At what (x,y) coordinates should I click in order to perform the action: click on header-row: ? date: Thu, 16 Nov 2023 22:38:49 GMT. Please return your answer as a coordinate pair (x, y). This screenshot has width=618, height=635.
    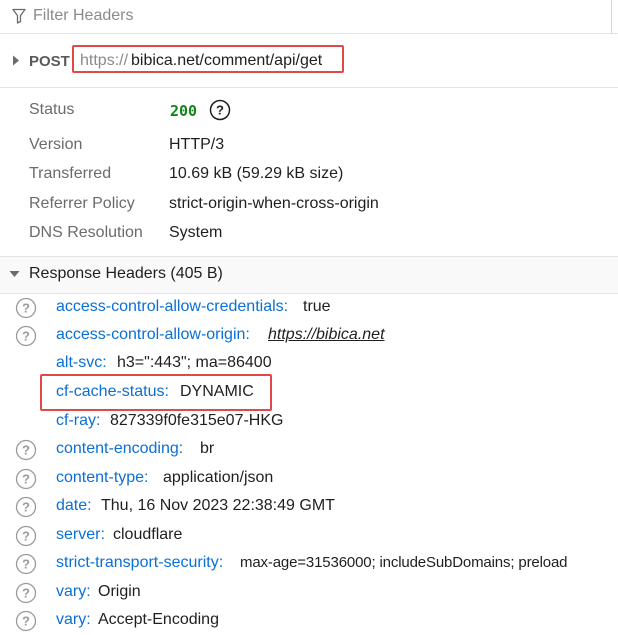
    Looking at the image, I should click on (309, 507).